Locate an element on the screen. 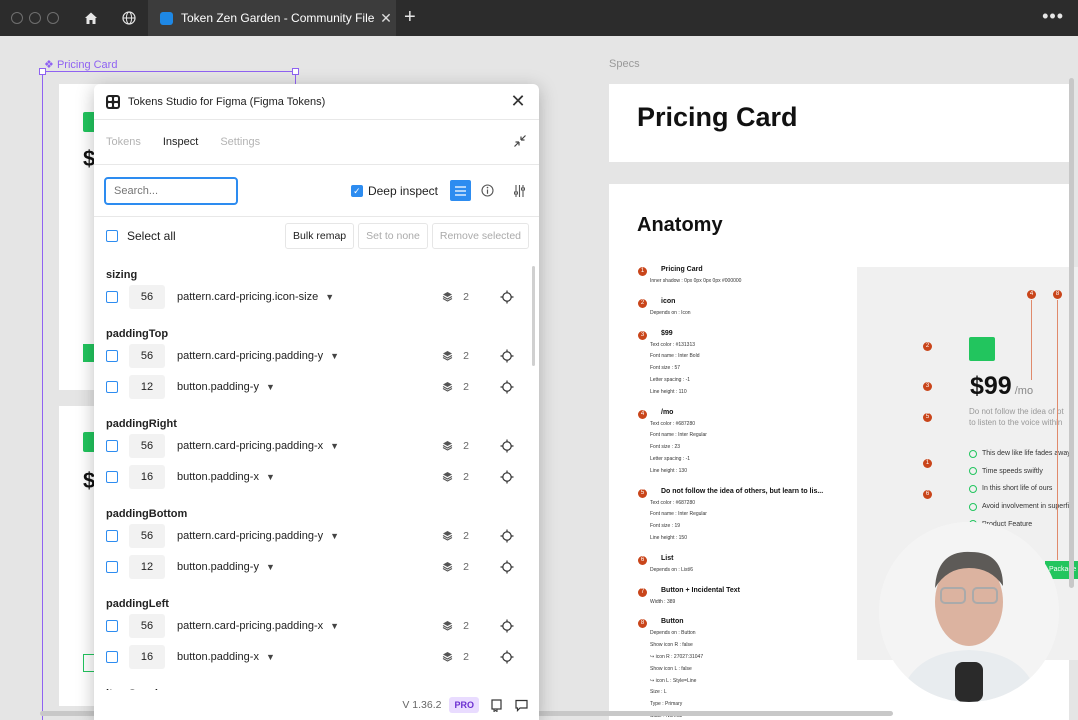  window-minimize-control is located at coordinates (35, 18).